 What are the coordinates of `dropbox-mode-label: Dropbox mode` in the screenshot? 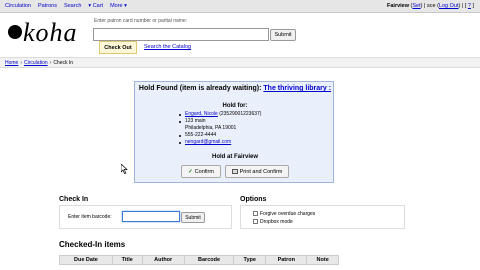 It's located at (276, 222).